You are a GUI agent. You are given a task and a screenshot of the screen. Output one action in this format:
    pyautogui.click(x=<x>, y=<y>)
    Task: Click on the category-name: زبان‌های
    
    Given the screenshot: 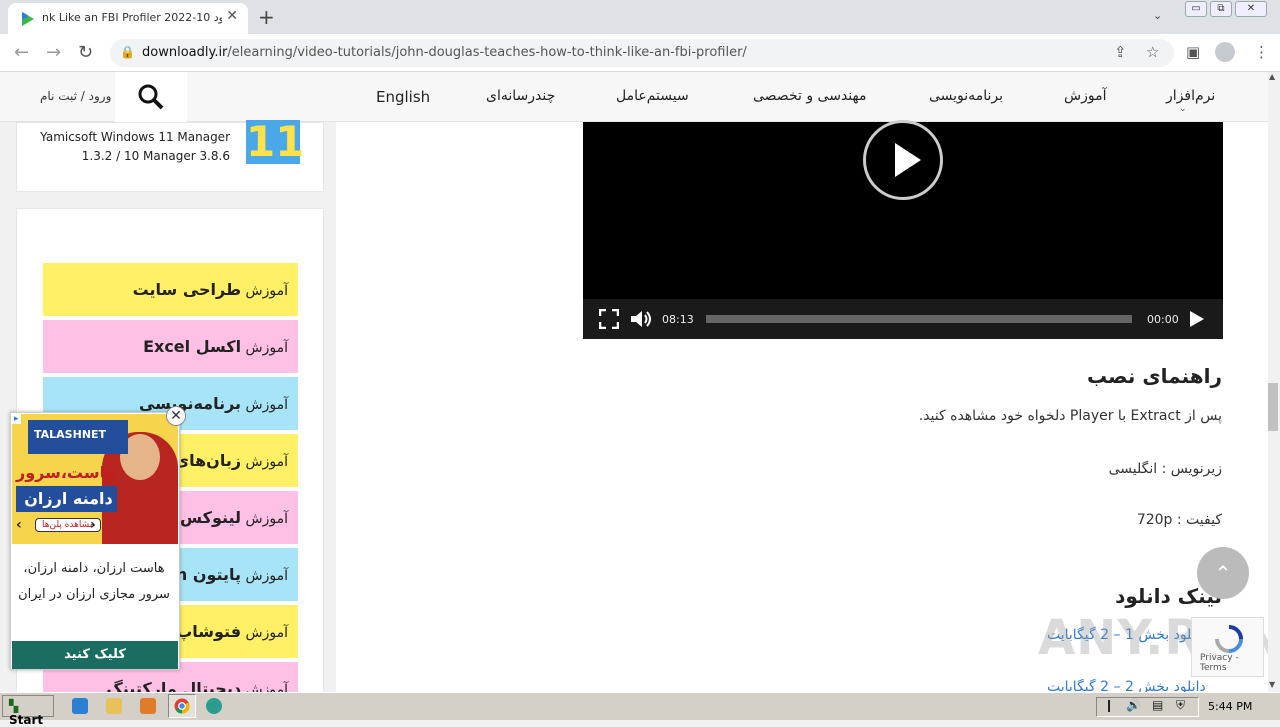 What is the action you would take?
    pyautogui.click(x=208, y=460)
    